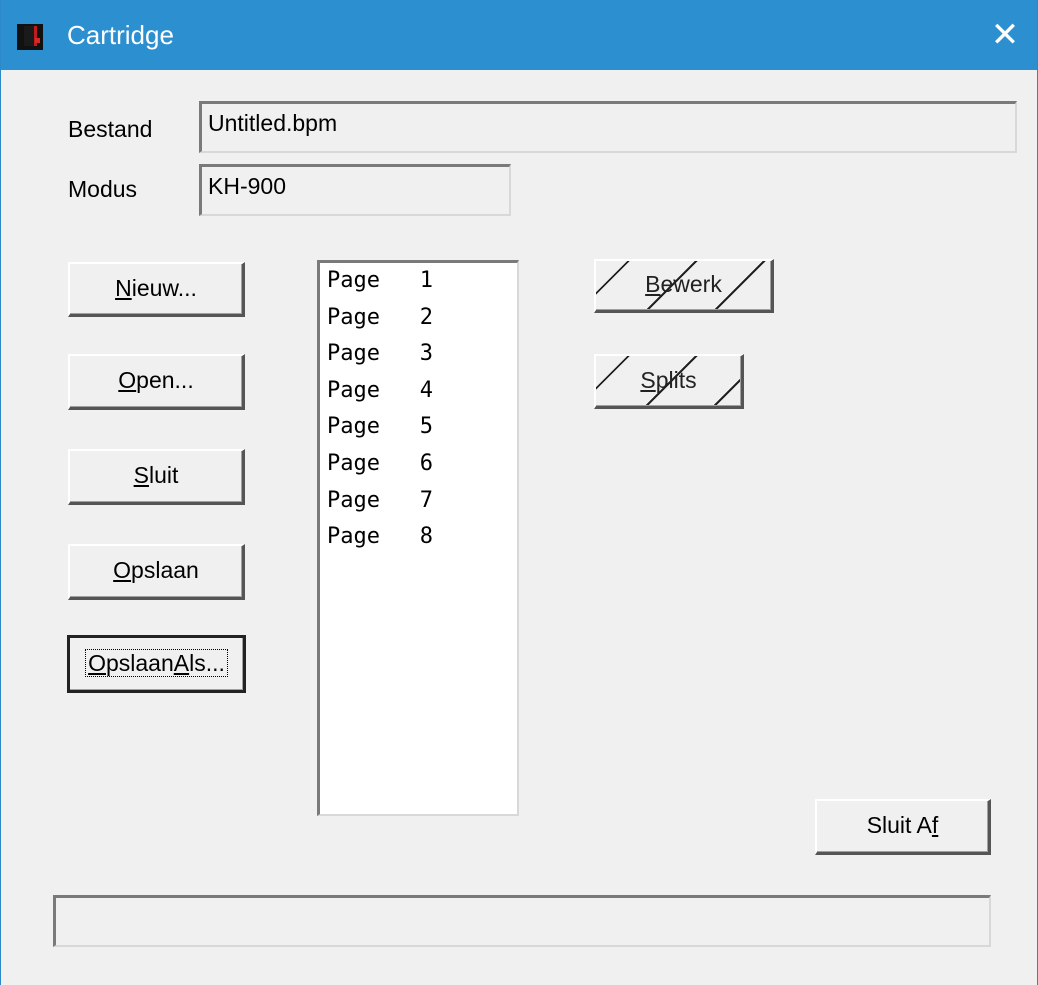 This screenshot has width=1038, height=985. I want to click on splits-accel: S, so click(648, 380).